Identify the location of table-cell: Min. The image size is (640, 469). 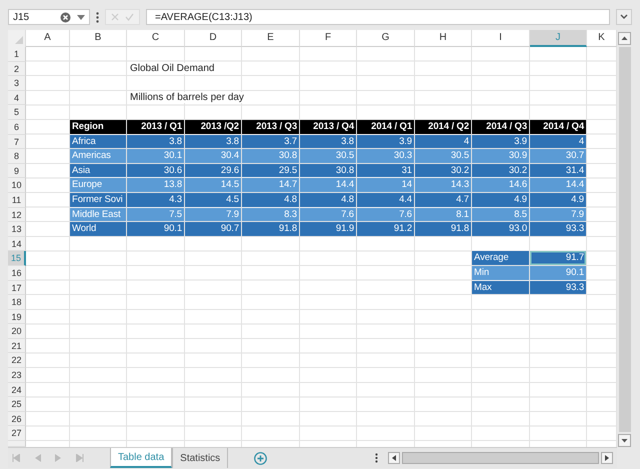
(500, 273).